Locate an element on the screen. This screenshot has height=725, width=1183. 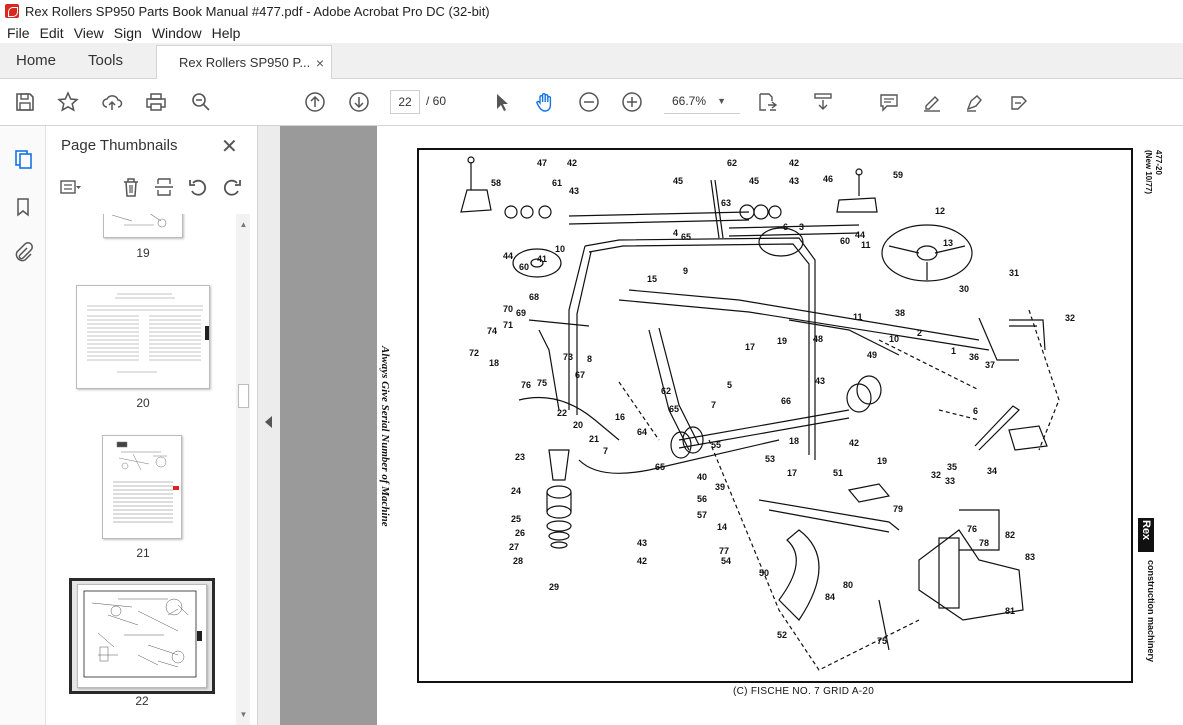
menu-edit: Edit is located at coordinates (52, 33).